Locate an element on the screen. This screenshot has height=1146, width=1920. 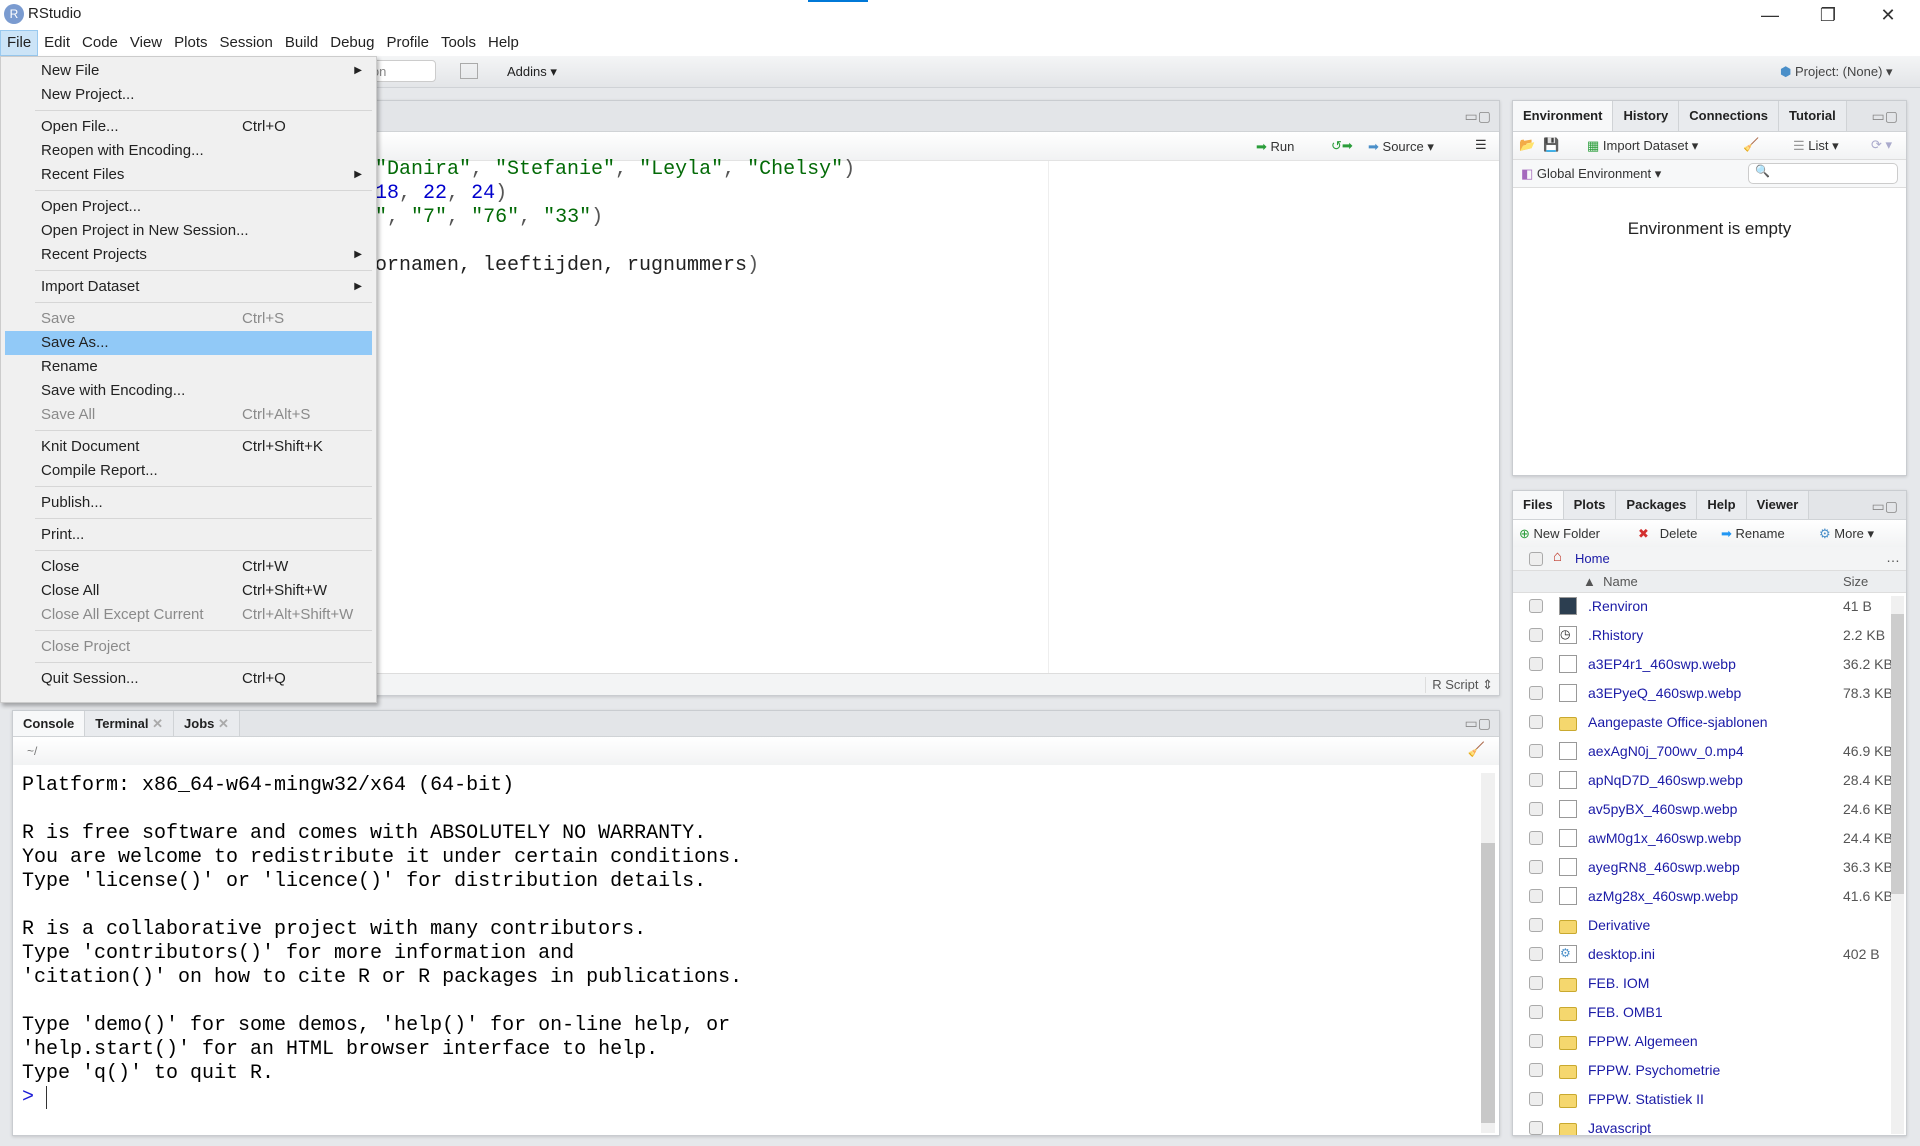
rerun-icon: ↺➡ is located at coordinates (1342, 146).